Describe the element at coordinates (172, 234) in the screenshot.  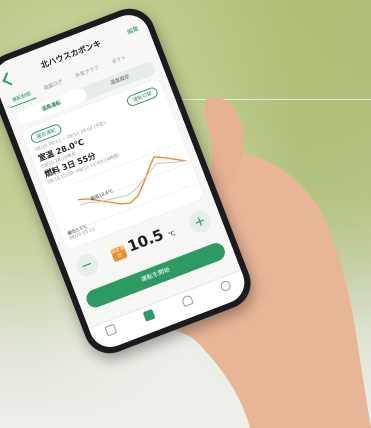
I see `setpoint-unit: ℃` at that location.